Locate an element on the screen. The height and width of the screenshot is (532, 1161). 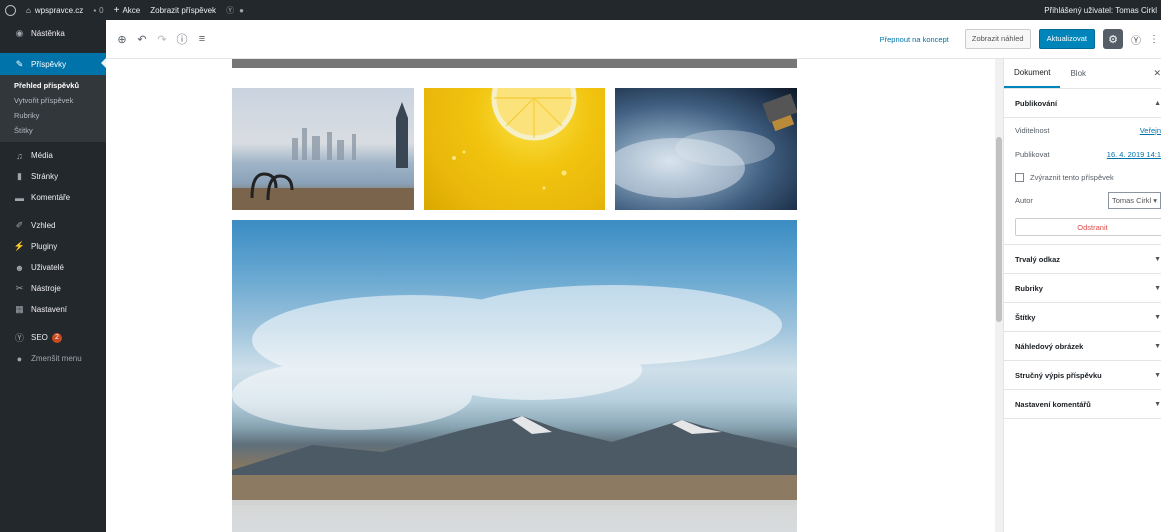
delete-button: Odstranit is located at coordinates (1088, 227).